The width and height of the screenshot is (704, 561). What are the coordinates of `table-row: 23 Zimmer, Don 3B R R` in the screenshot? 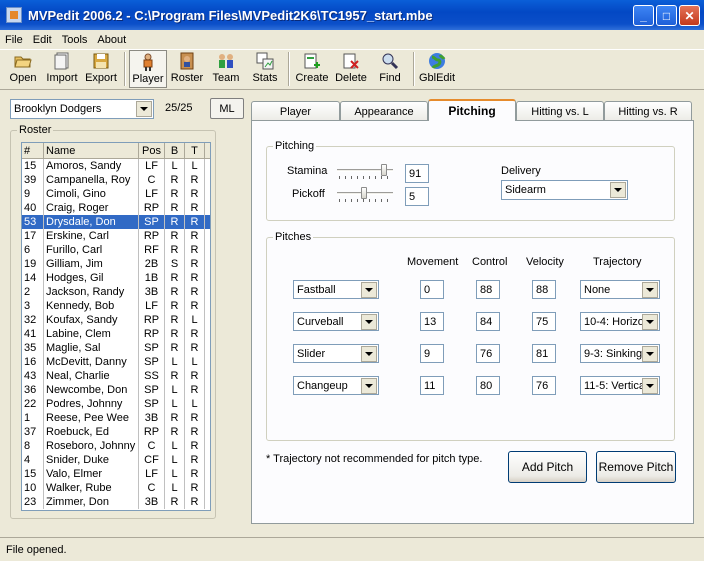 It's located at (116, 502).